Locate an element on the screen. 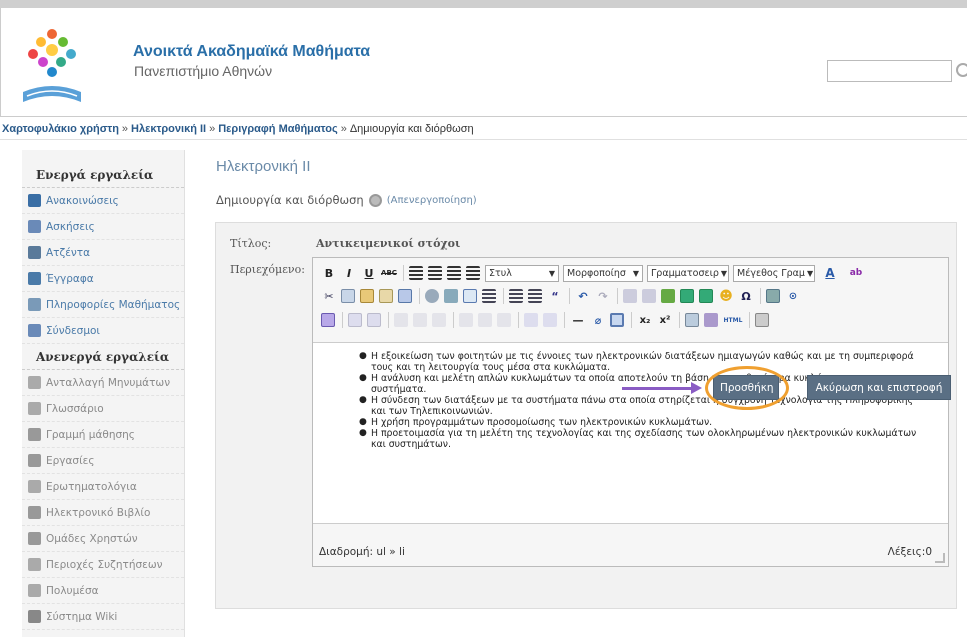 This screenshot has width=967, height=637. media-icon is located at coordinates (706, 296).